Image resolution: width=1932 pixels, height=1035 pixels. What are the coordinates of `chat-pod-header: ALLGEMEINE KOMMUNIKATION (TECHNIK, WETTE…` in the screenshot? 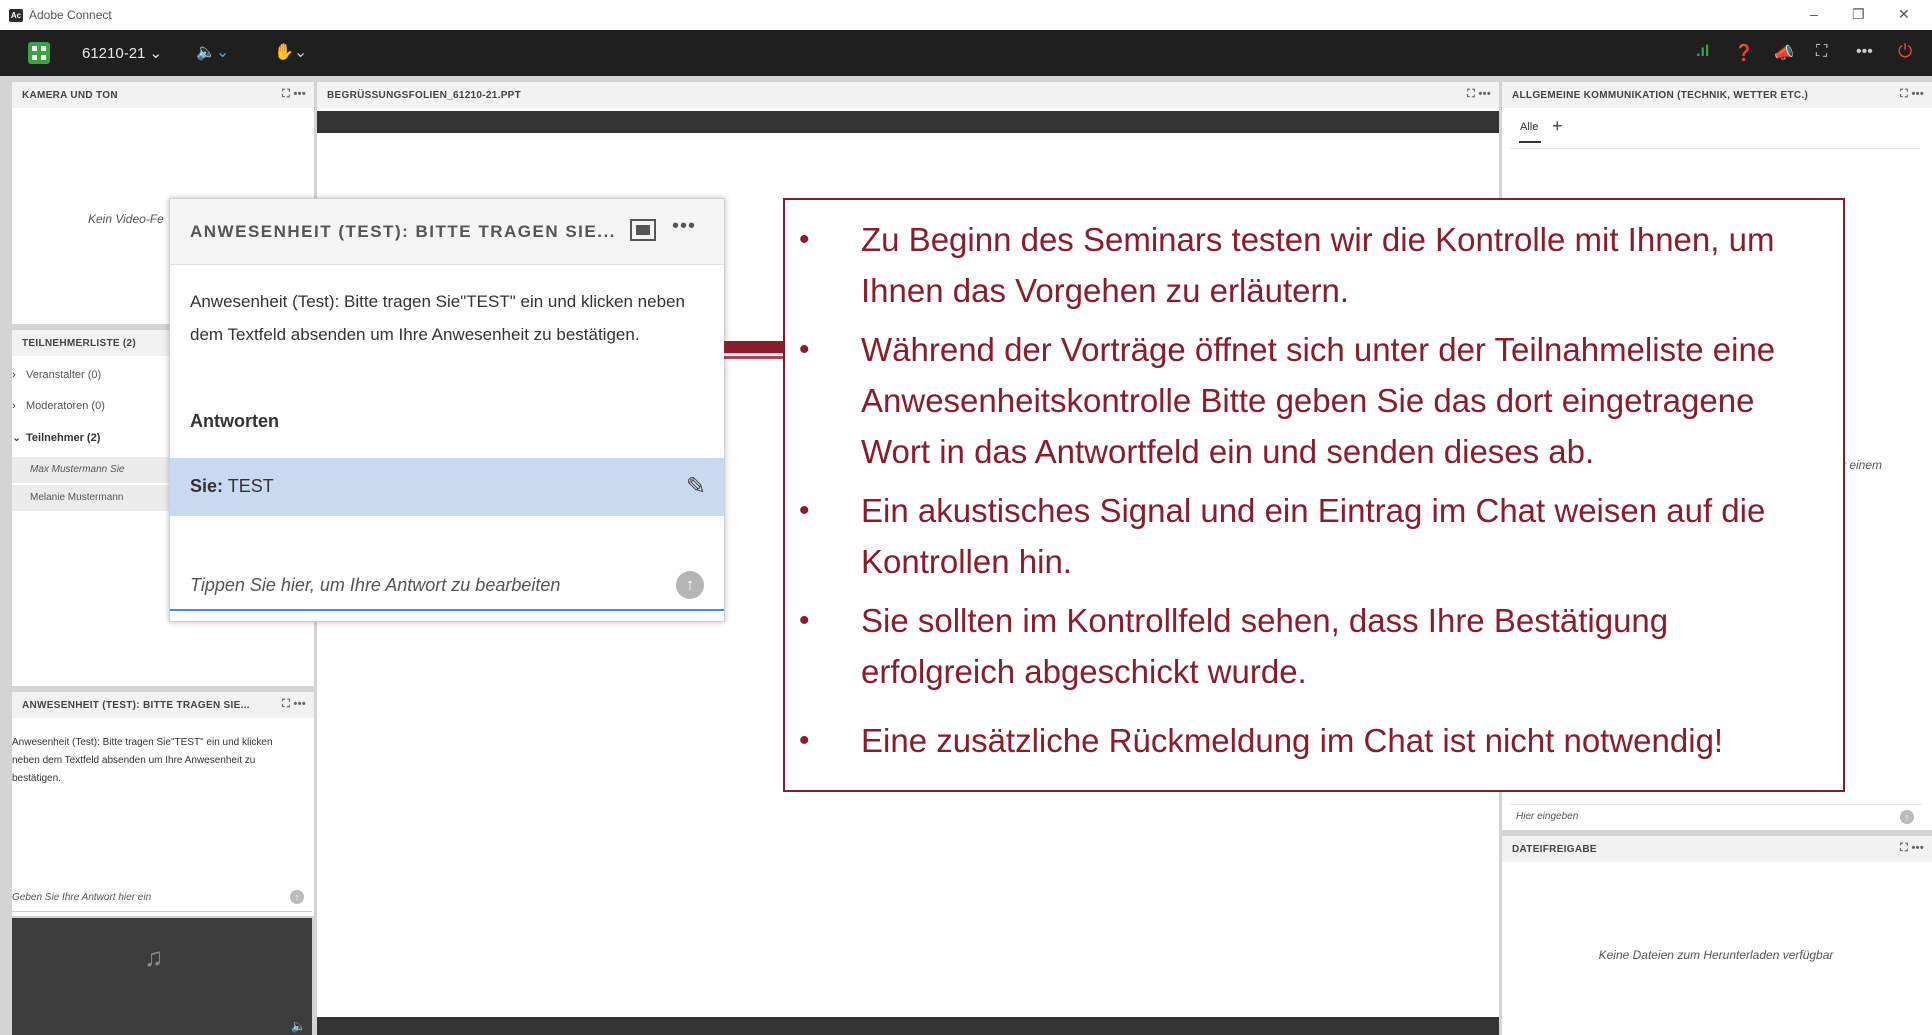 It's located at (1717, 95).